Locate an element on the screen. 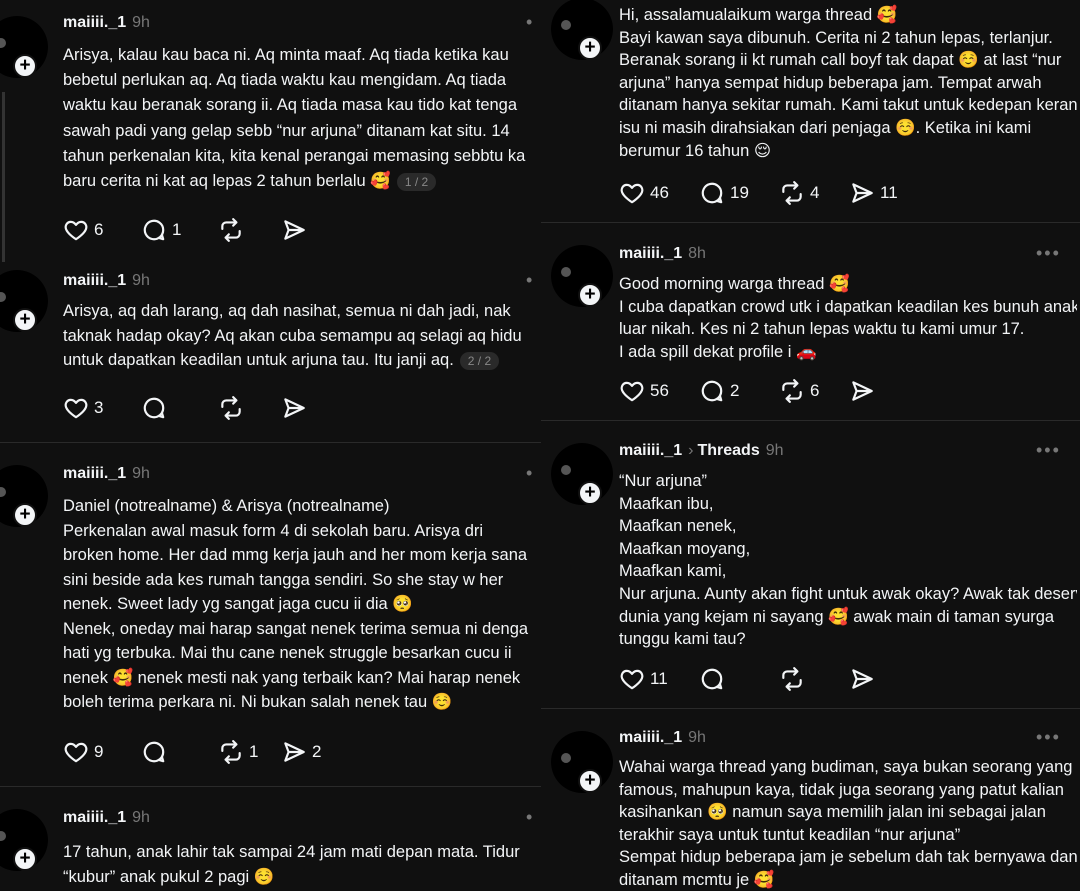  post-timestamp: 9h is located at coordinates (141, 22).